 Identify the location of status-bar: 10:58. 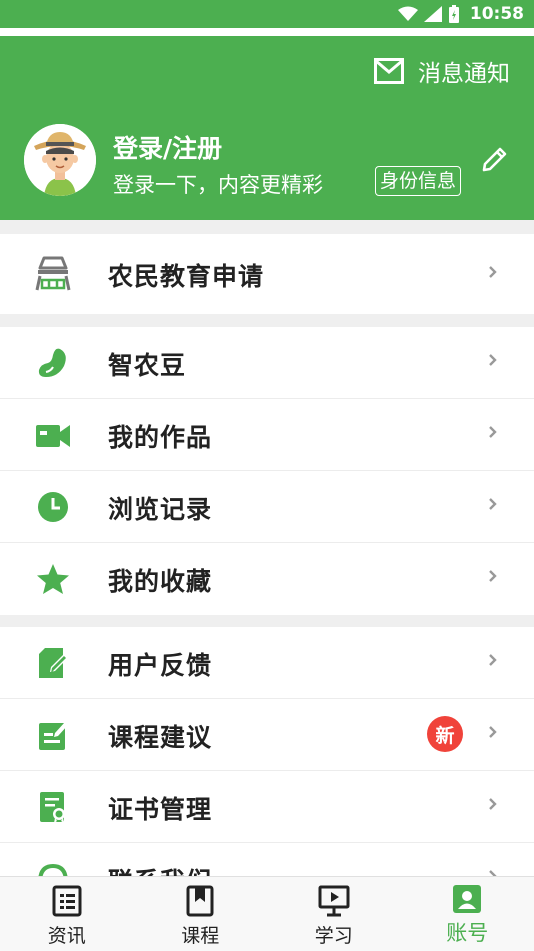
(267, 14).